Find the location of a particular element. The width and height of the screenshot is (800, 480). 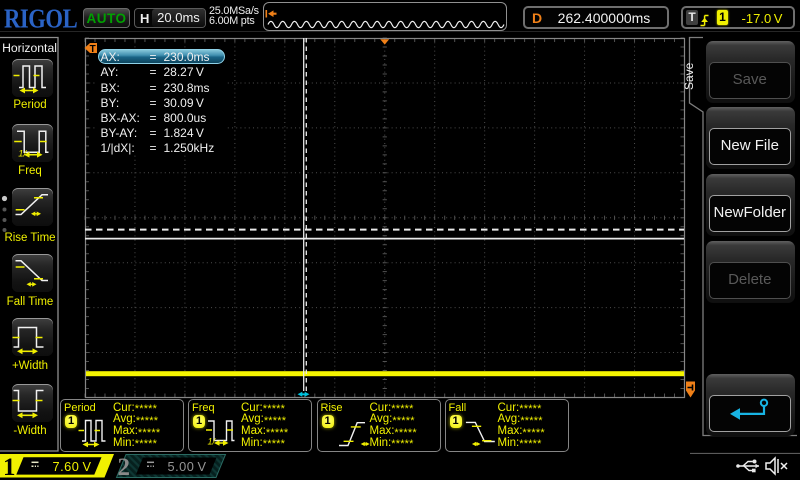

svg-text: T is located at coordinates (93, 49).